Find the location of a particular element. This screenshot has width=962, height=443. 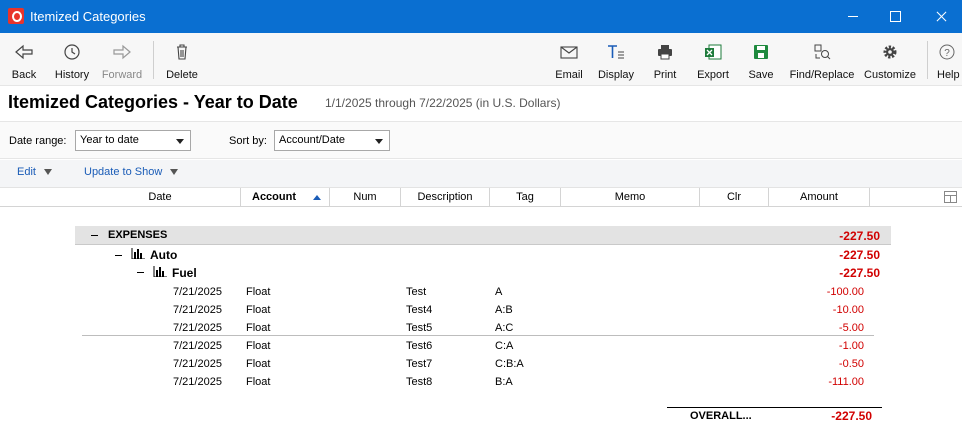

column-description: Description is located at coordinates (445, 197).